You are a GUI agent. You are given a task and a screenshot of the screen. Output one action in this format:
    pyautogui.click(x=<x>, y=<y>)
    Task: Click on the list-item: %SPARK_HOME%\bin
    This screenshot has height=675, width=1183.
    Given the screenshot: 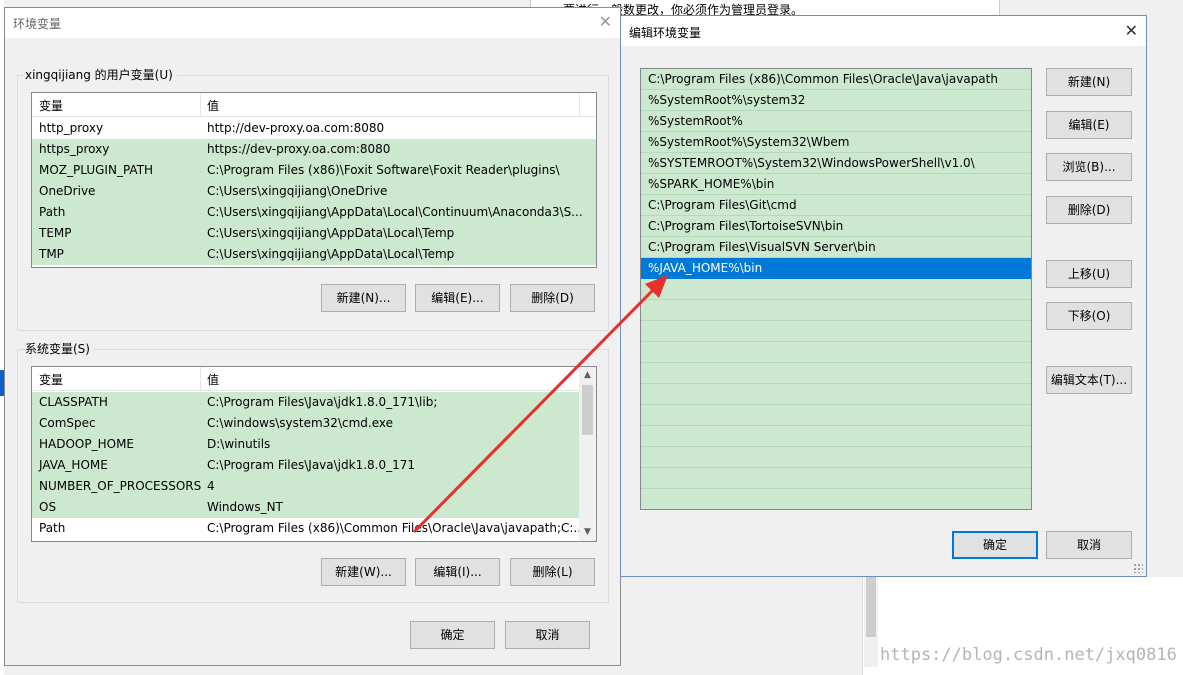 What is the action you would take?
    pyautogui.click(x=836, y=184)
    